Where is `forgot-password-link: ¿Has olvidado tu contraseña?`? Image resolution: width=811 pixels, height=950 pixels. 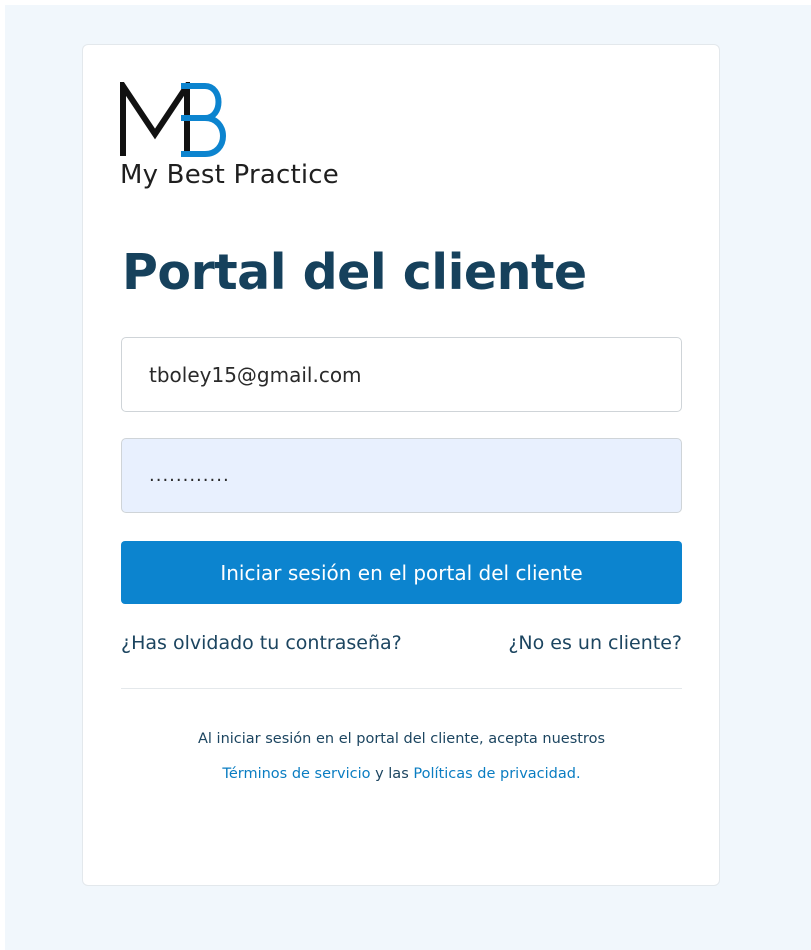
forgot-password-link: ¿Has olvidado tu contraseña? is located at coordinates (261, 643).